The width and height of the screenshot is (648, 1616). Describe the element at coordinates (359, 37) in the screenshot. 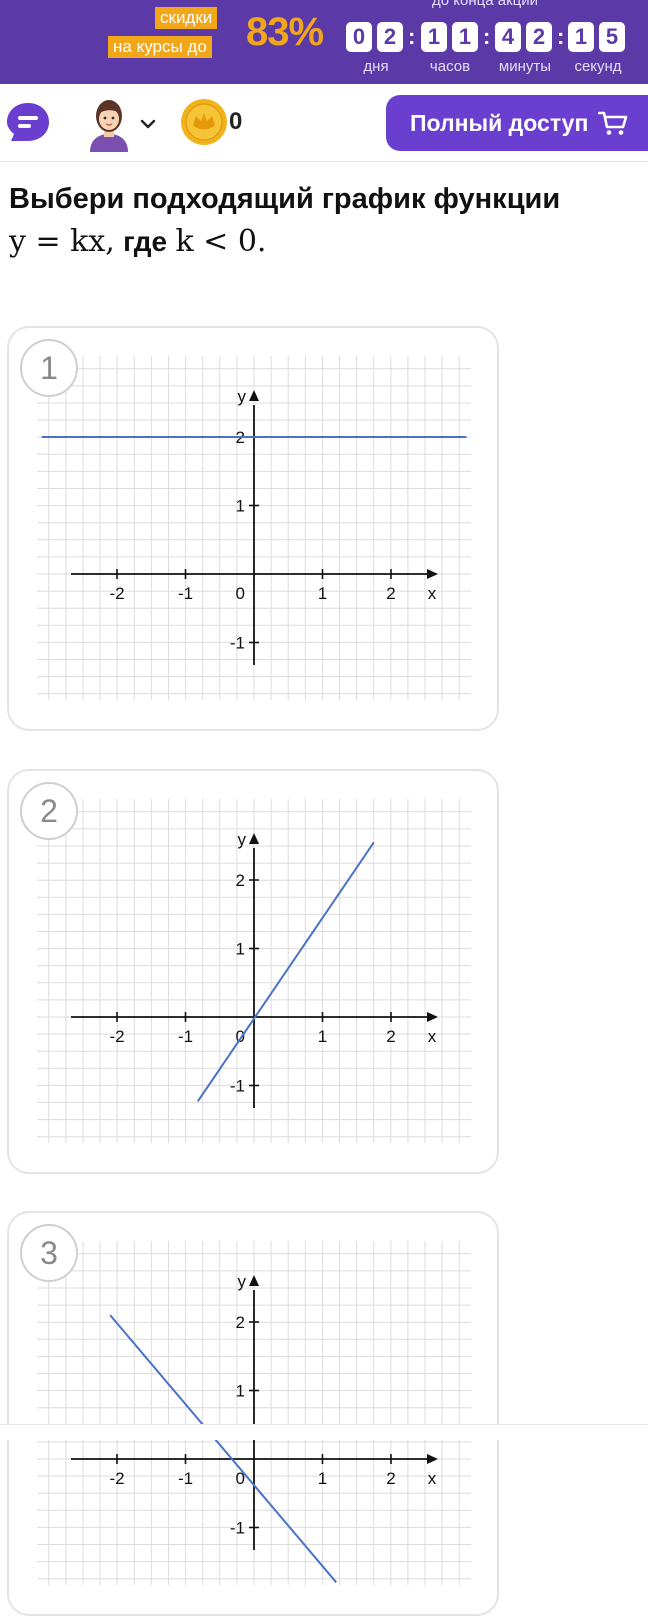

I see `countdown-digit: 0` at that location.